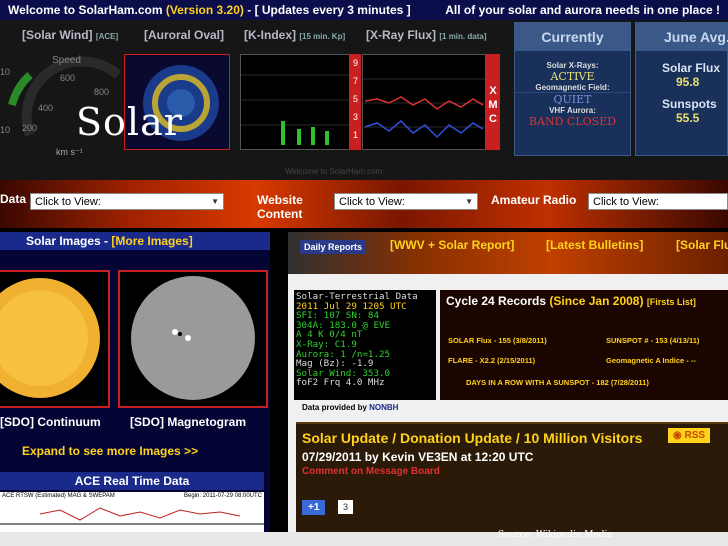 The height and width of the screenshot is (546, 728). What do you see at coordinates (364, 539) in the screenshot?
I see `footer-strip` at bounding box center [364, 539].